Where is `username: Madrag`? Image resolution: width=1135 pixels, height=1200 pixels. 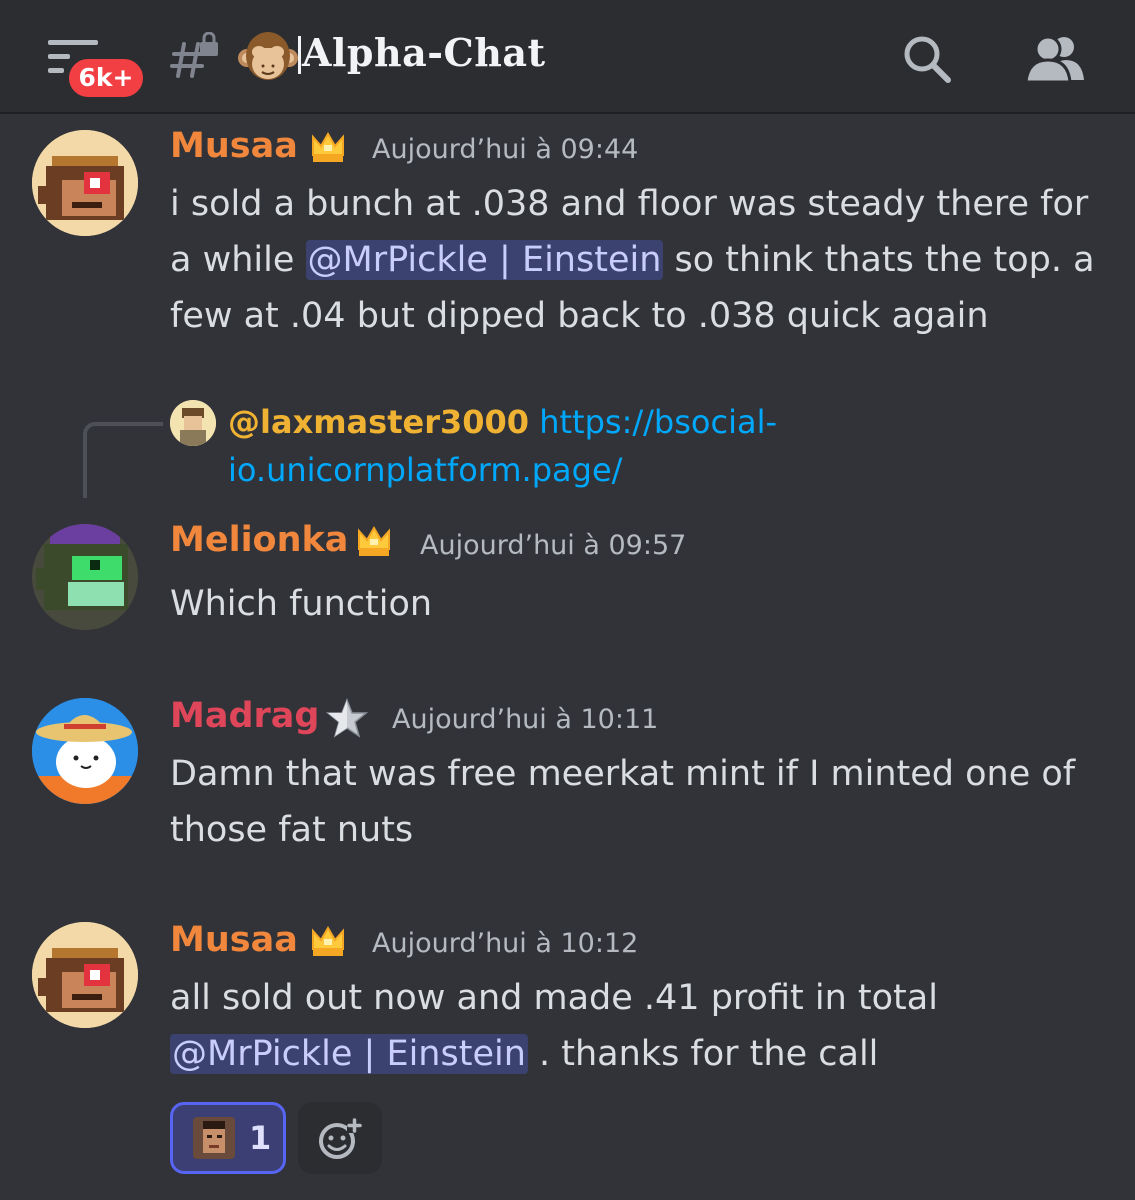
username: Madrag is located at coordinates (244, 716).